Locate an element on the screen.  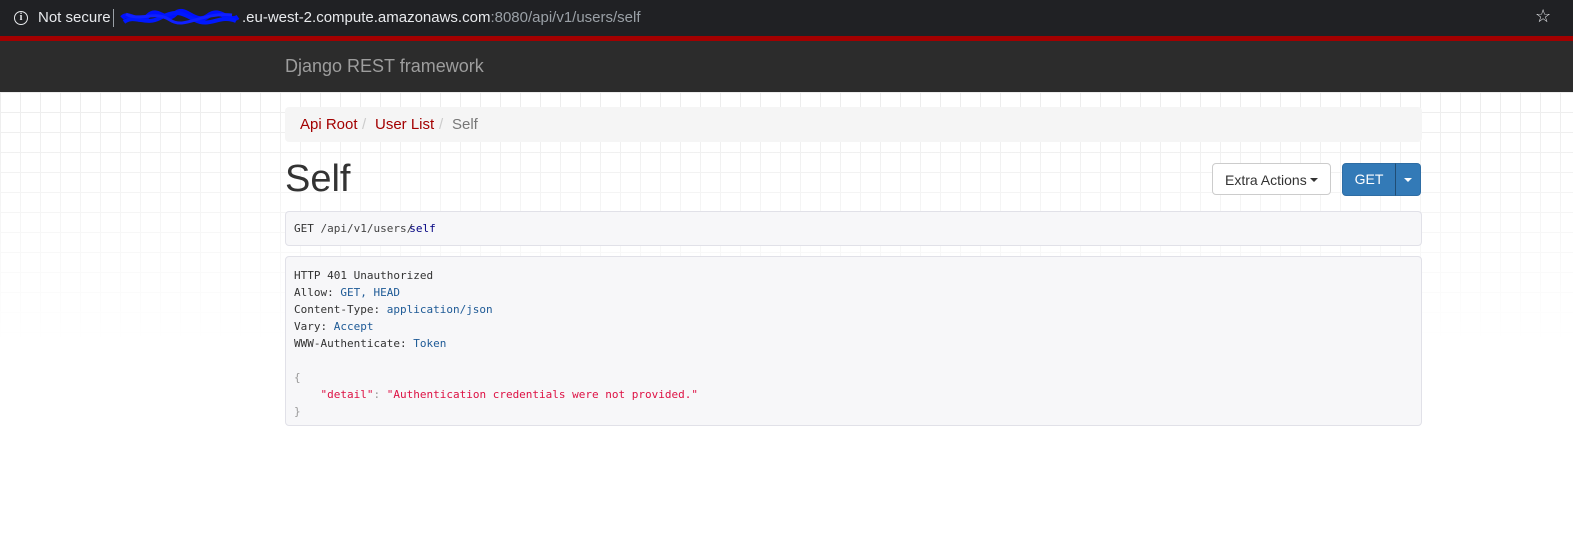
get-format-dropdown-toggle is located at coordinates (1408, 179).